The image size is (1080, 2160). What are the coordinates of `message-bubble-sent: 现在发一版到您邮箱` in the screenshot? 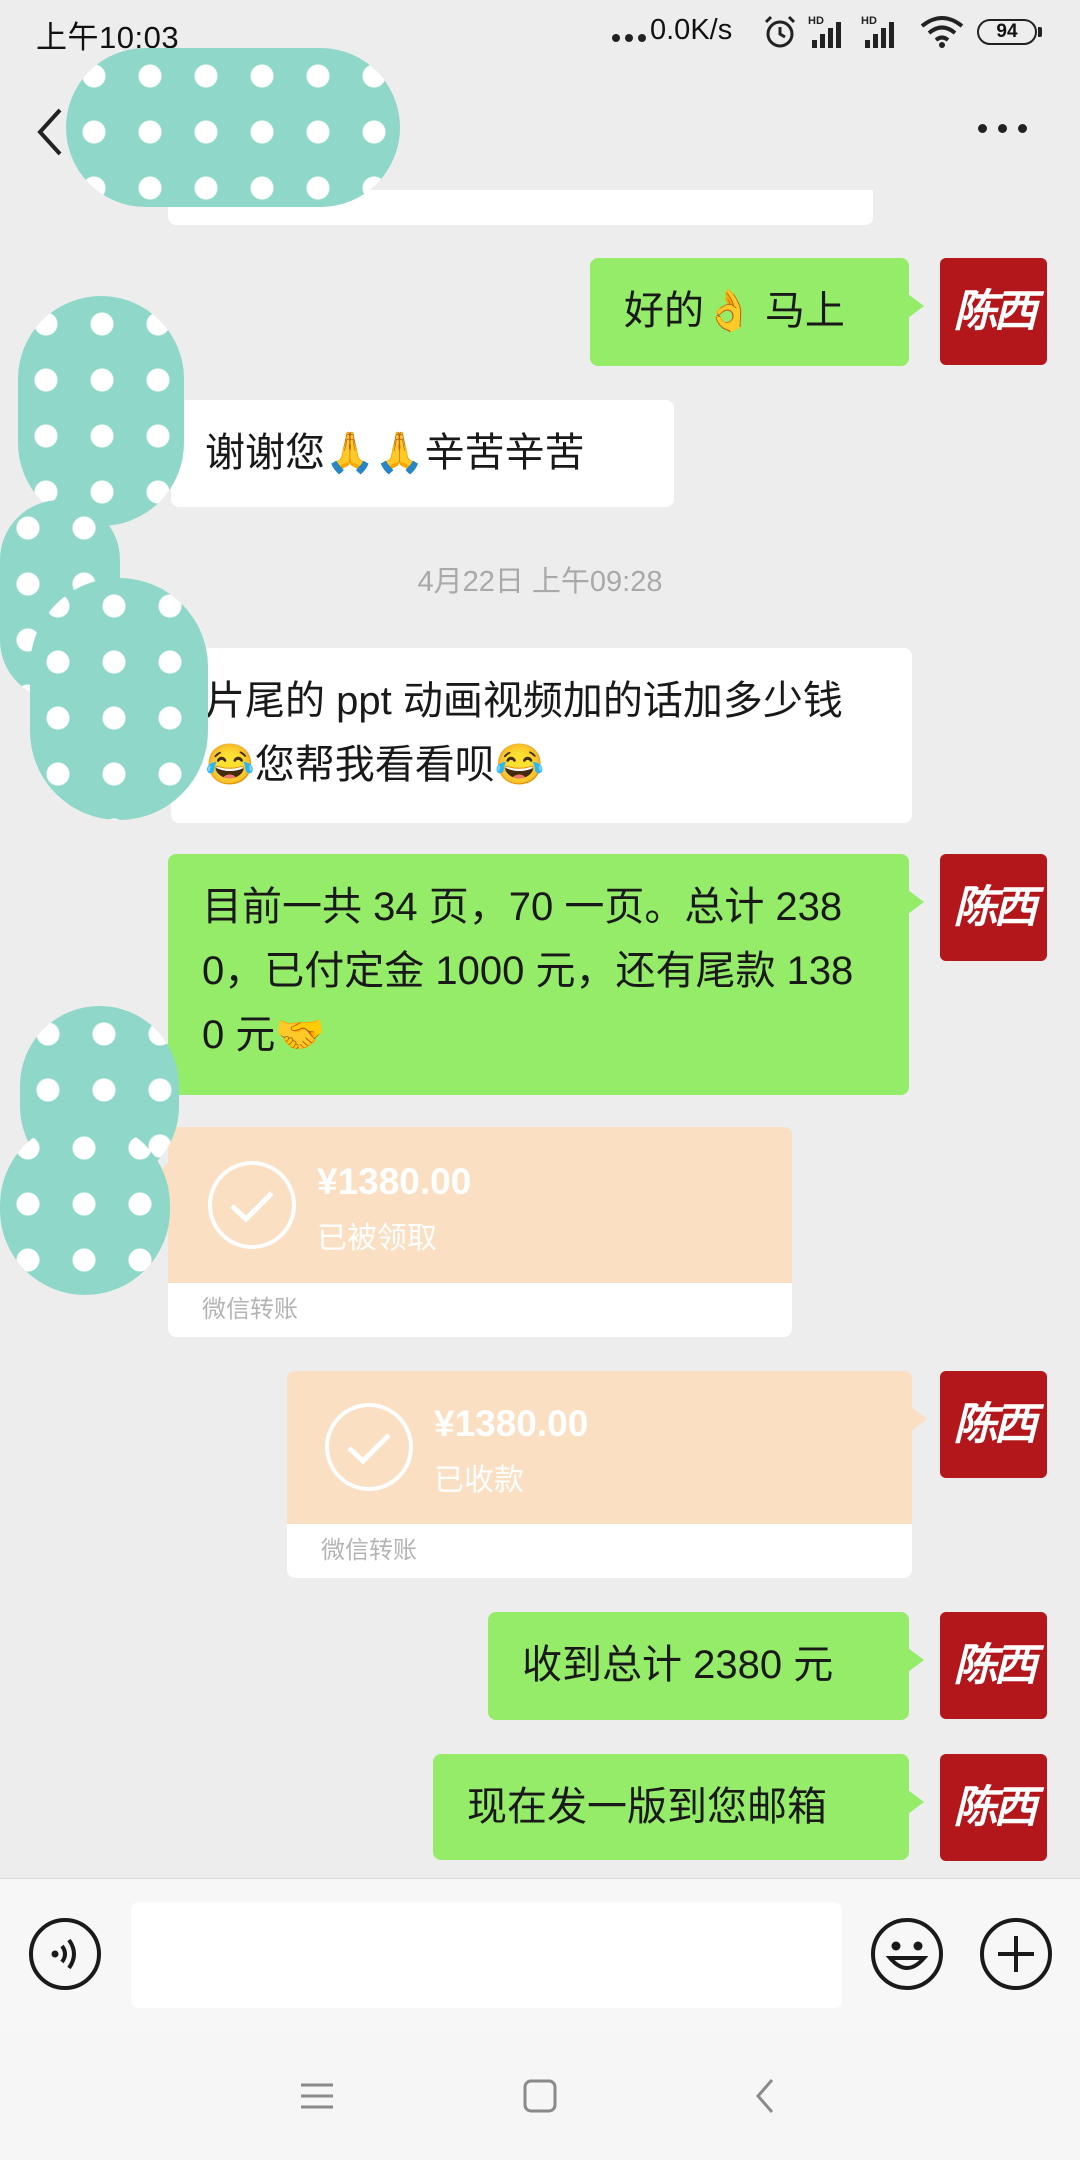 It's located at (678, 1807).